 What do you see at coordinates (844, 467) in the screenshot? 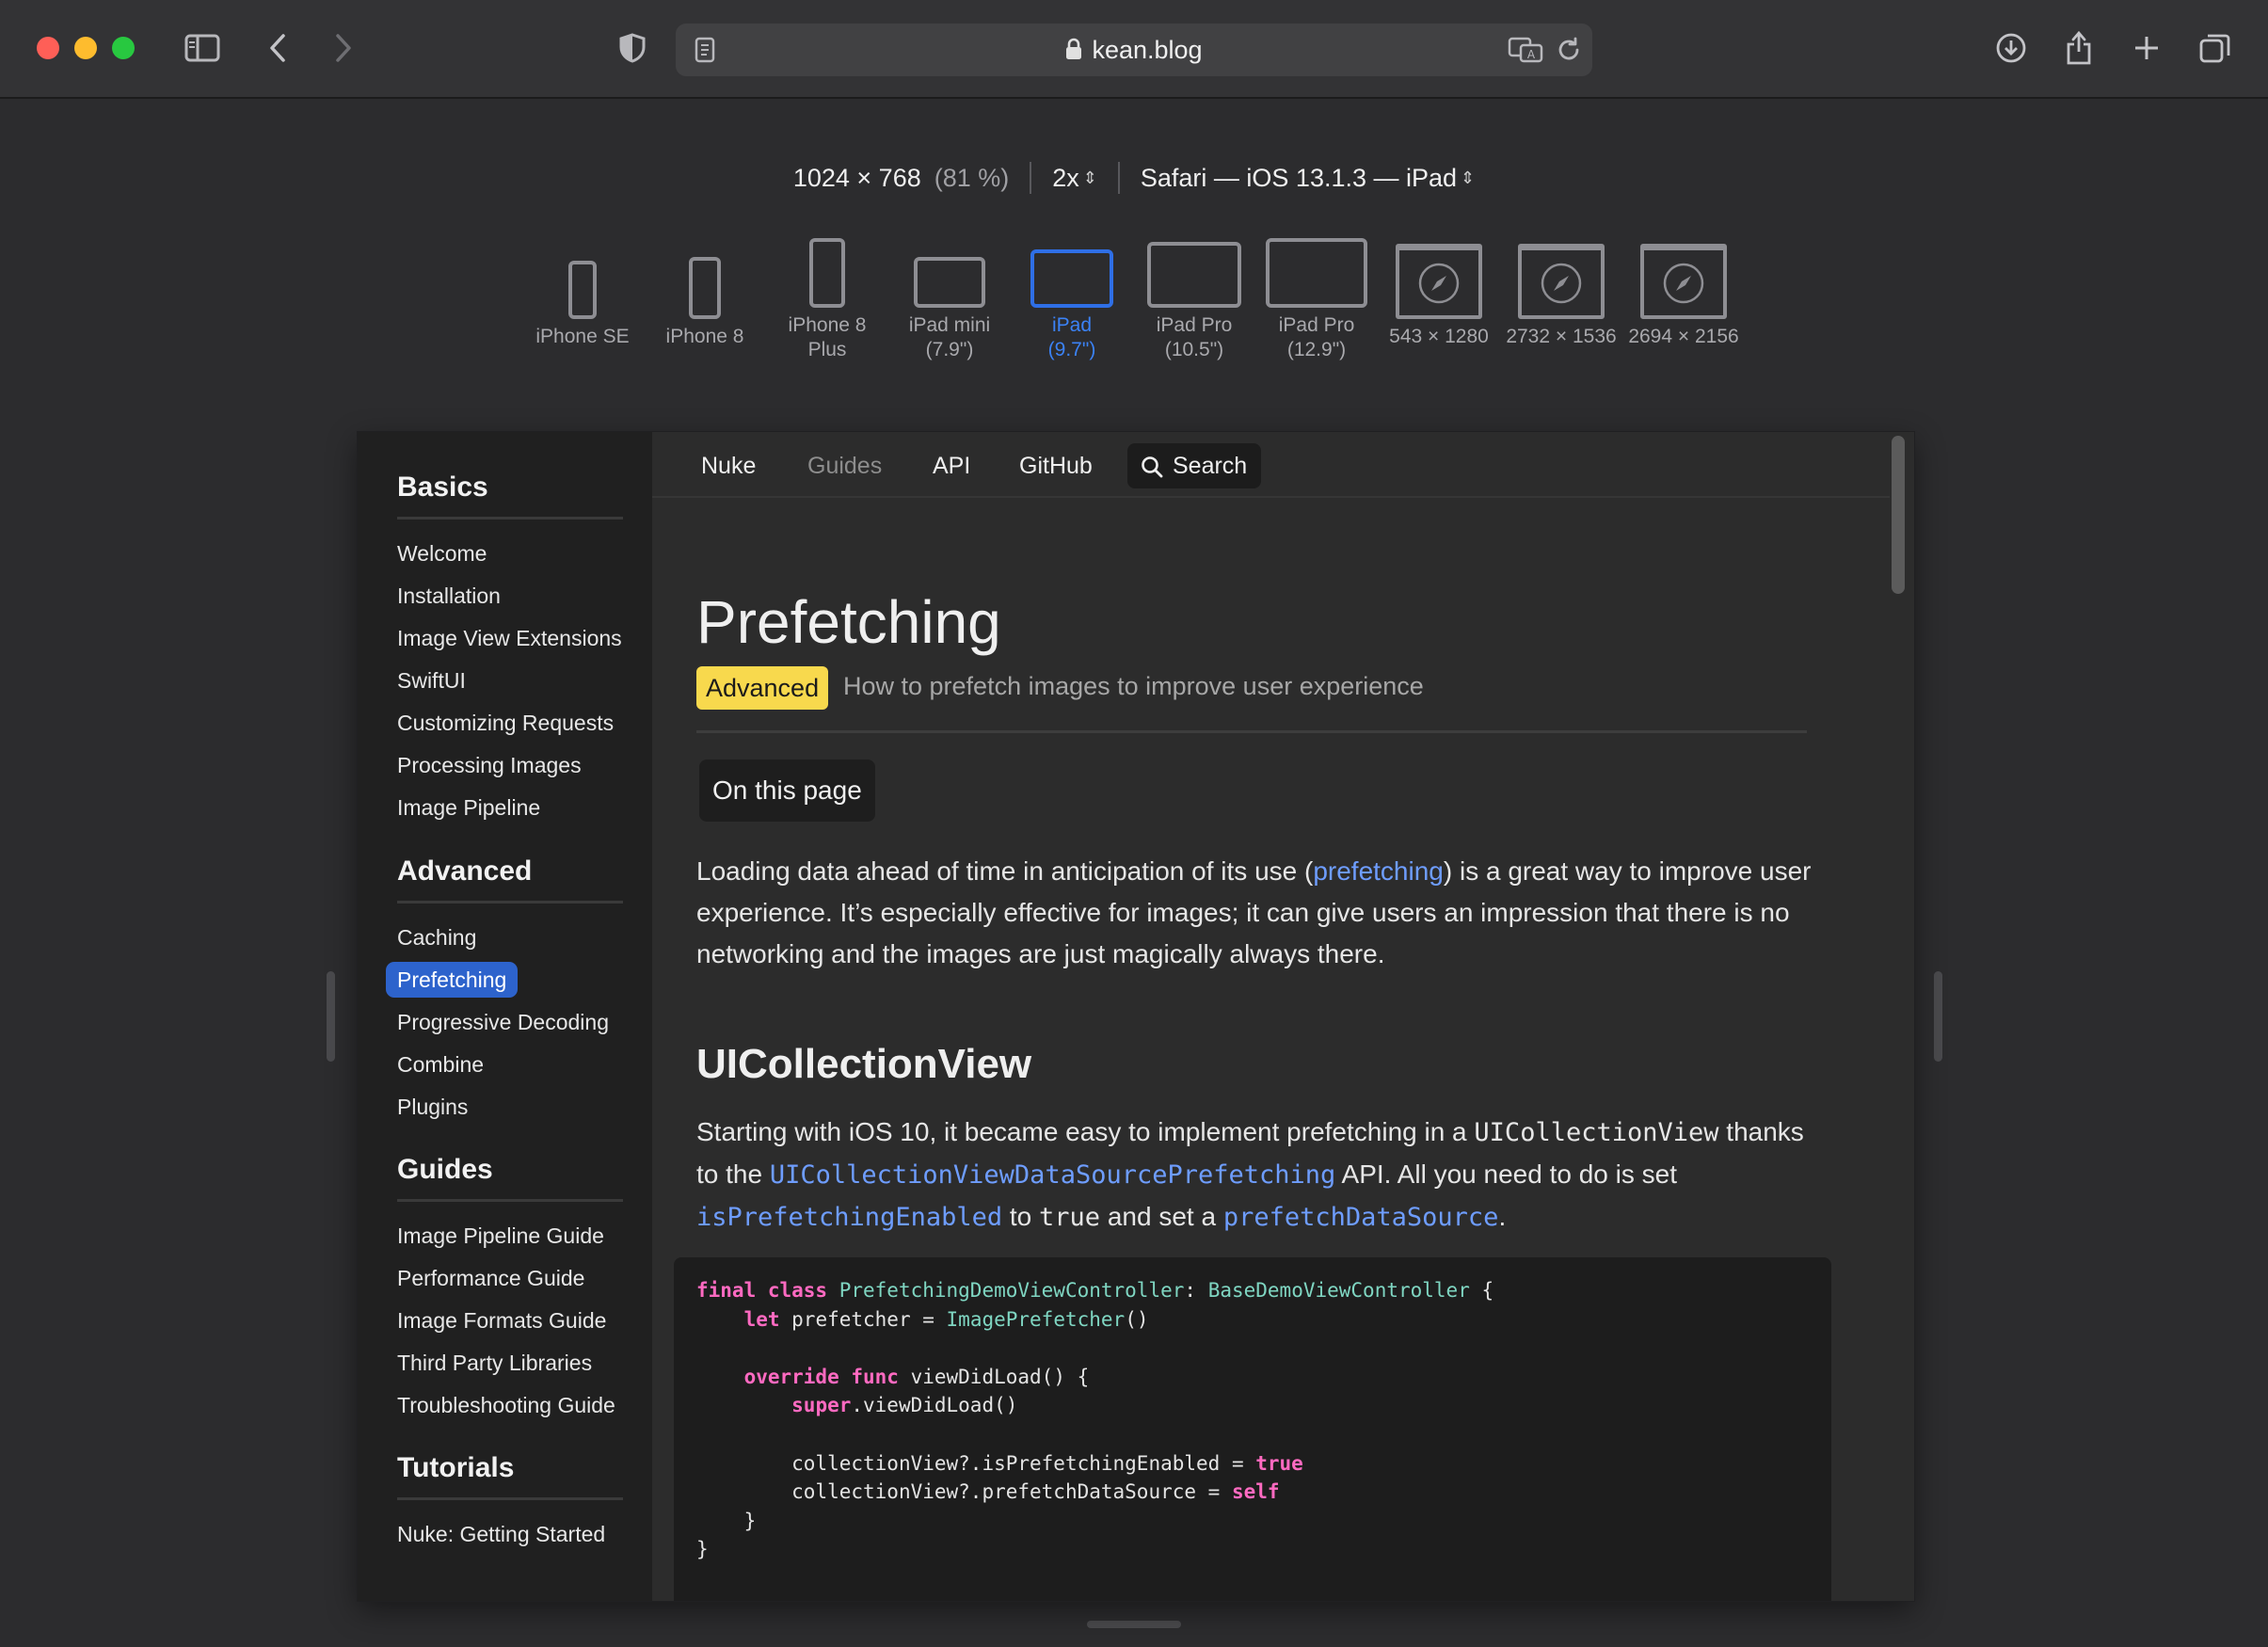
I see `nav-link-guides: Guides` at bounding box center [844, 467].